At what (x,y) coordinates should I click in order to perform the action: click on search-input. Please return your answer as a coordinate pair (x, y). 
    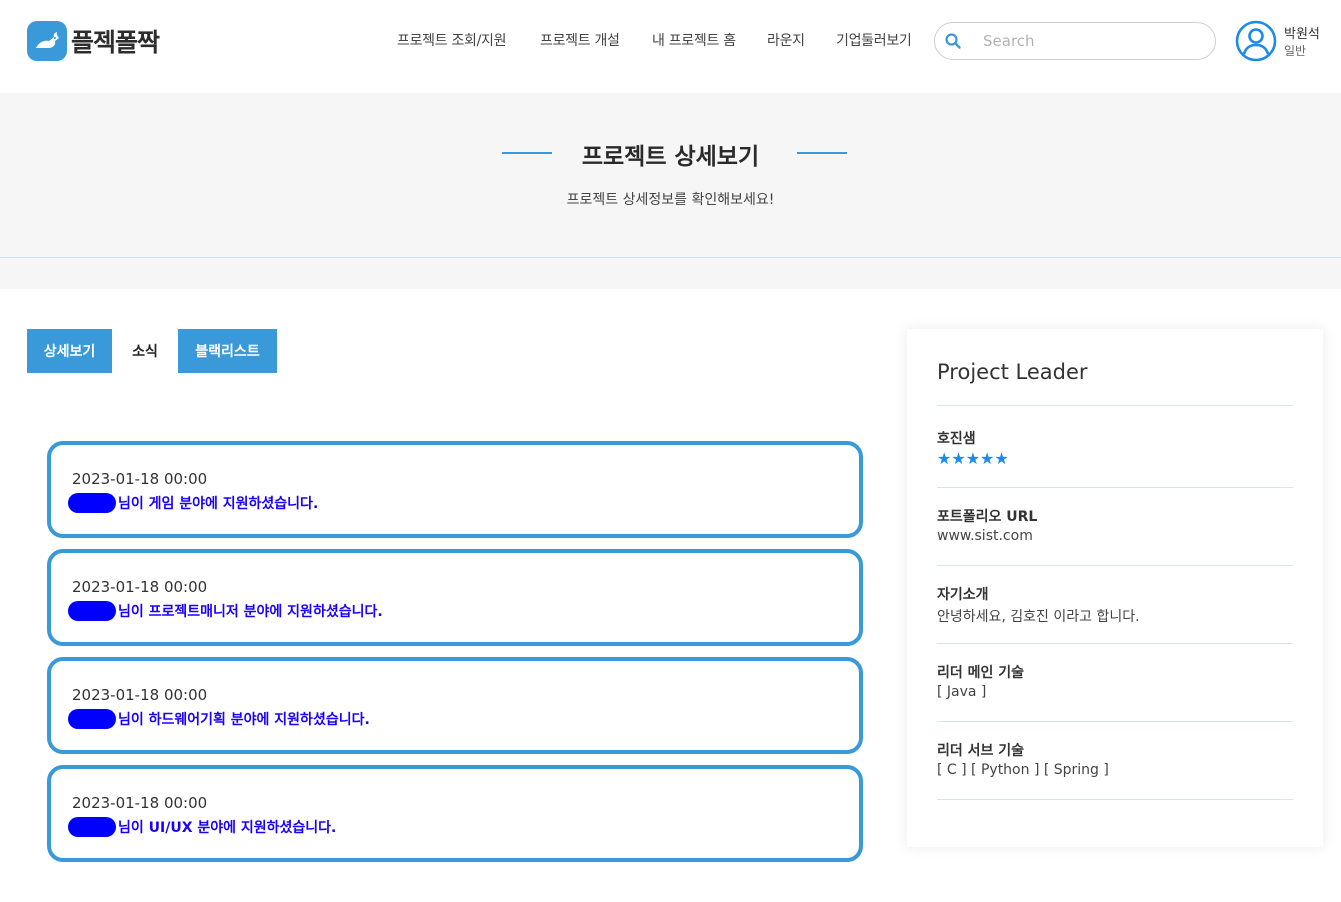
    Looking at the image, I should click on (1093, 41).